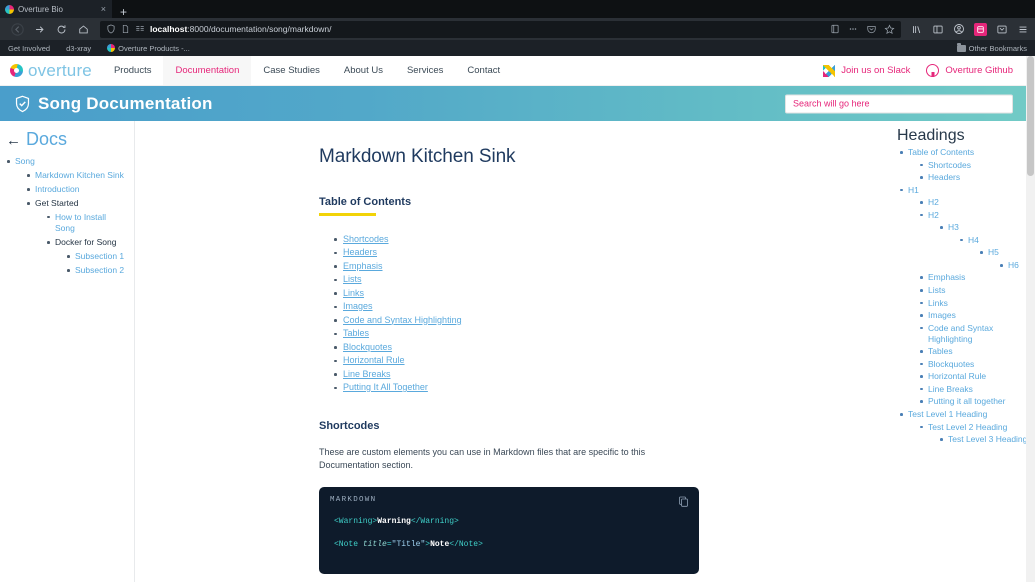 This screenshot has height=582, width=1035. I want to click on toc-link-shortcodes: Shortcodes, so click(366, 239).